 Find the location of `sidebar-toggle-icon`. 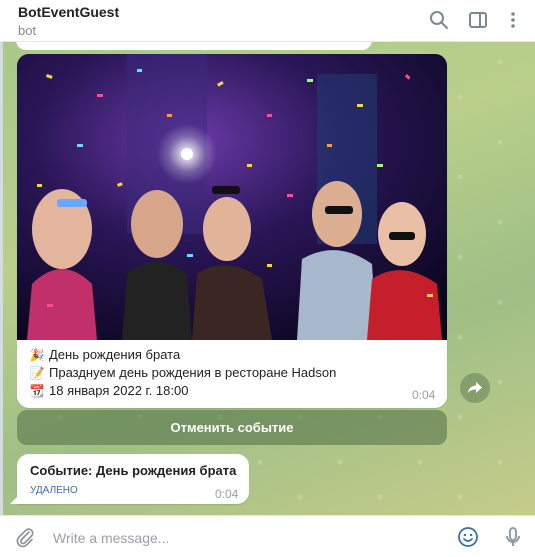

sidebar-toggle-icon is located at coordinates (478, 20).